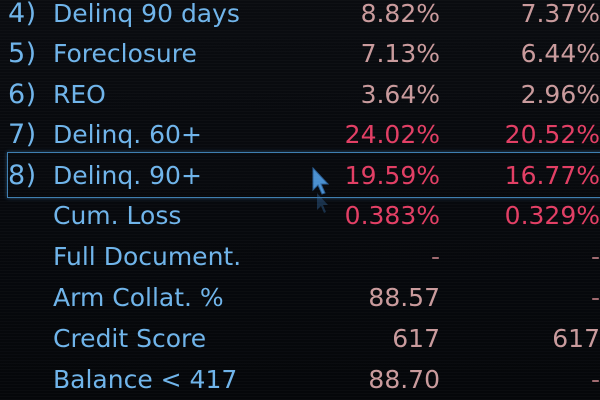  I want to click on row-label: Cum. Loss, so click(117, 215).